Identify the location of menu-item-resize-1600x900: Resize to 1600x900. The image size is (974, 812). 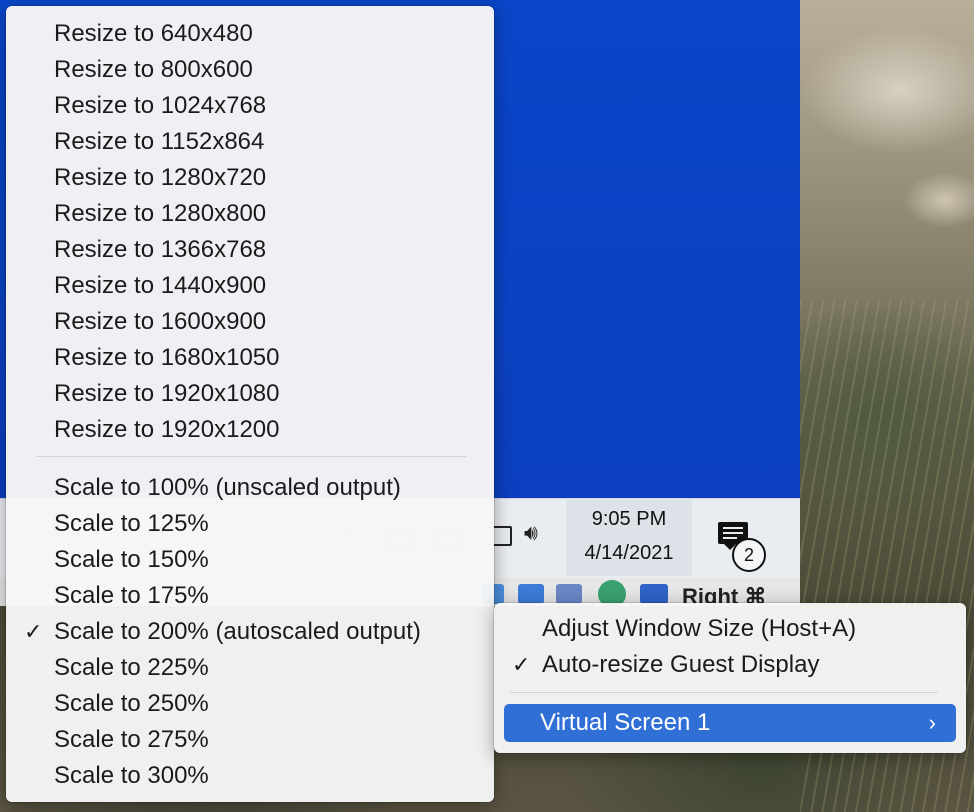
(250, 322).